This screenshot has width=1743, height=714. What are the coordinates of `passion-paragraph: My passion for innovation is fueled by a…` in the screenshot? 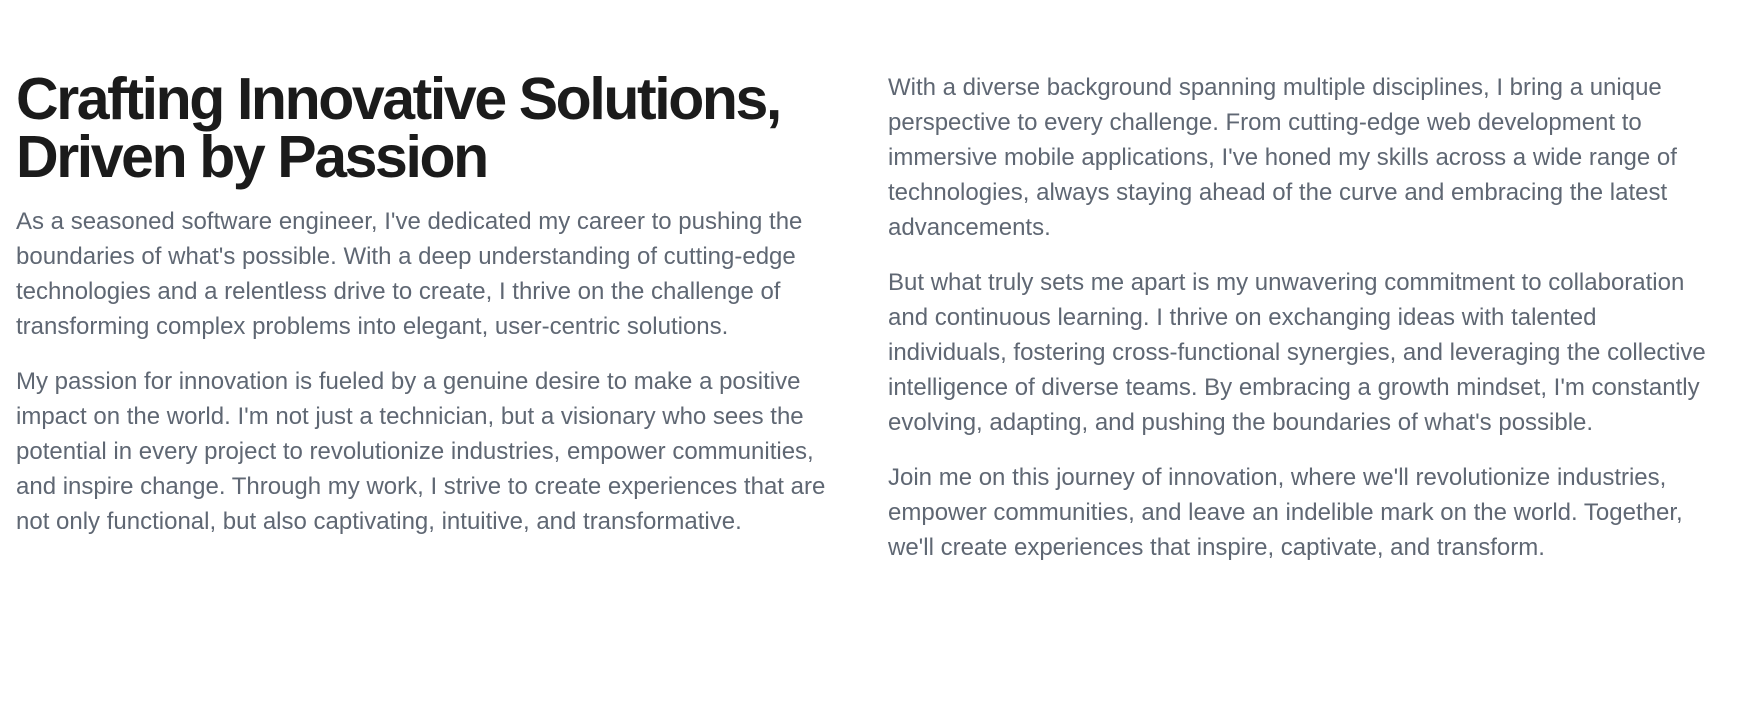 It's located at (421, 451).